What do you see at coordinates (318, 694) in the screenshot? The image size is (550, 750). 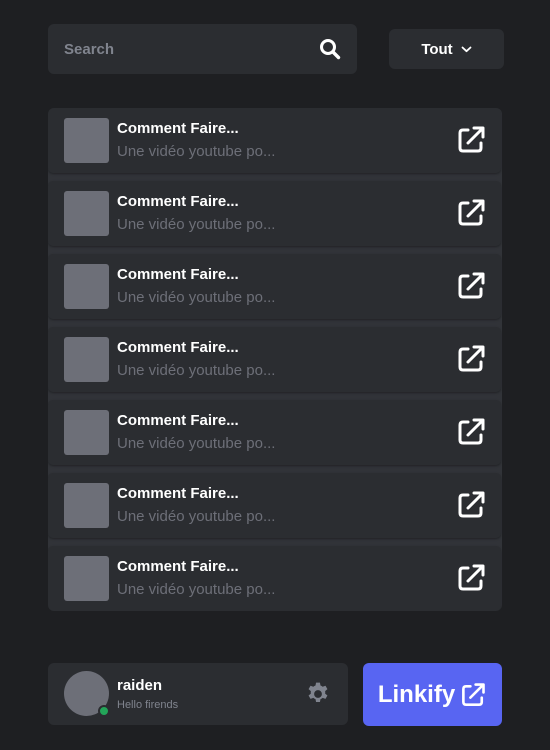 I see `gear-icon` at bounding box center [318, 694].